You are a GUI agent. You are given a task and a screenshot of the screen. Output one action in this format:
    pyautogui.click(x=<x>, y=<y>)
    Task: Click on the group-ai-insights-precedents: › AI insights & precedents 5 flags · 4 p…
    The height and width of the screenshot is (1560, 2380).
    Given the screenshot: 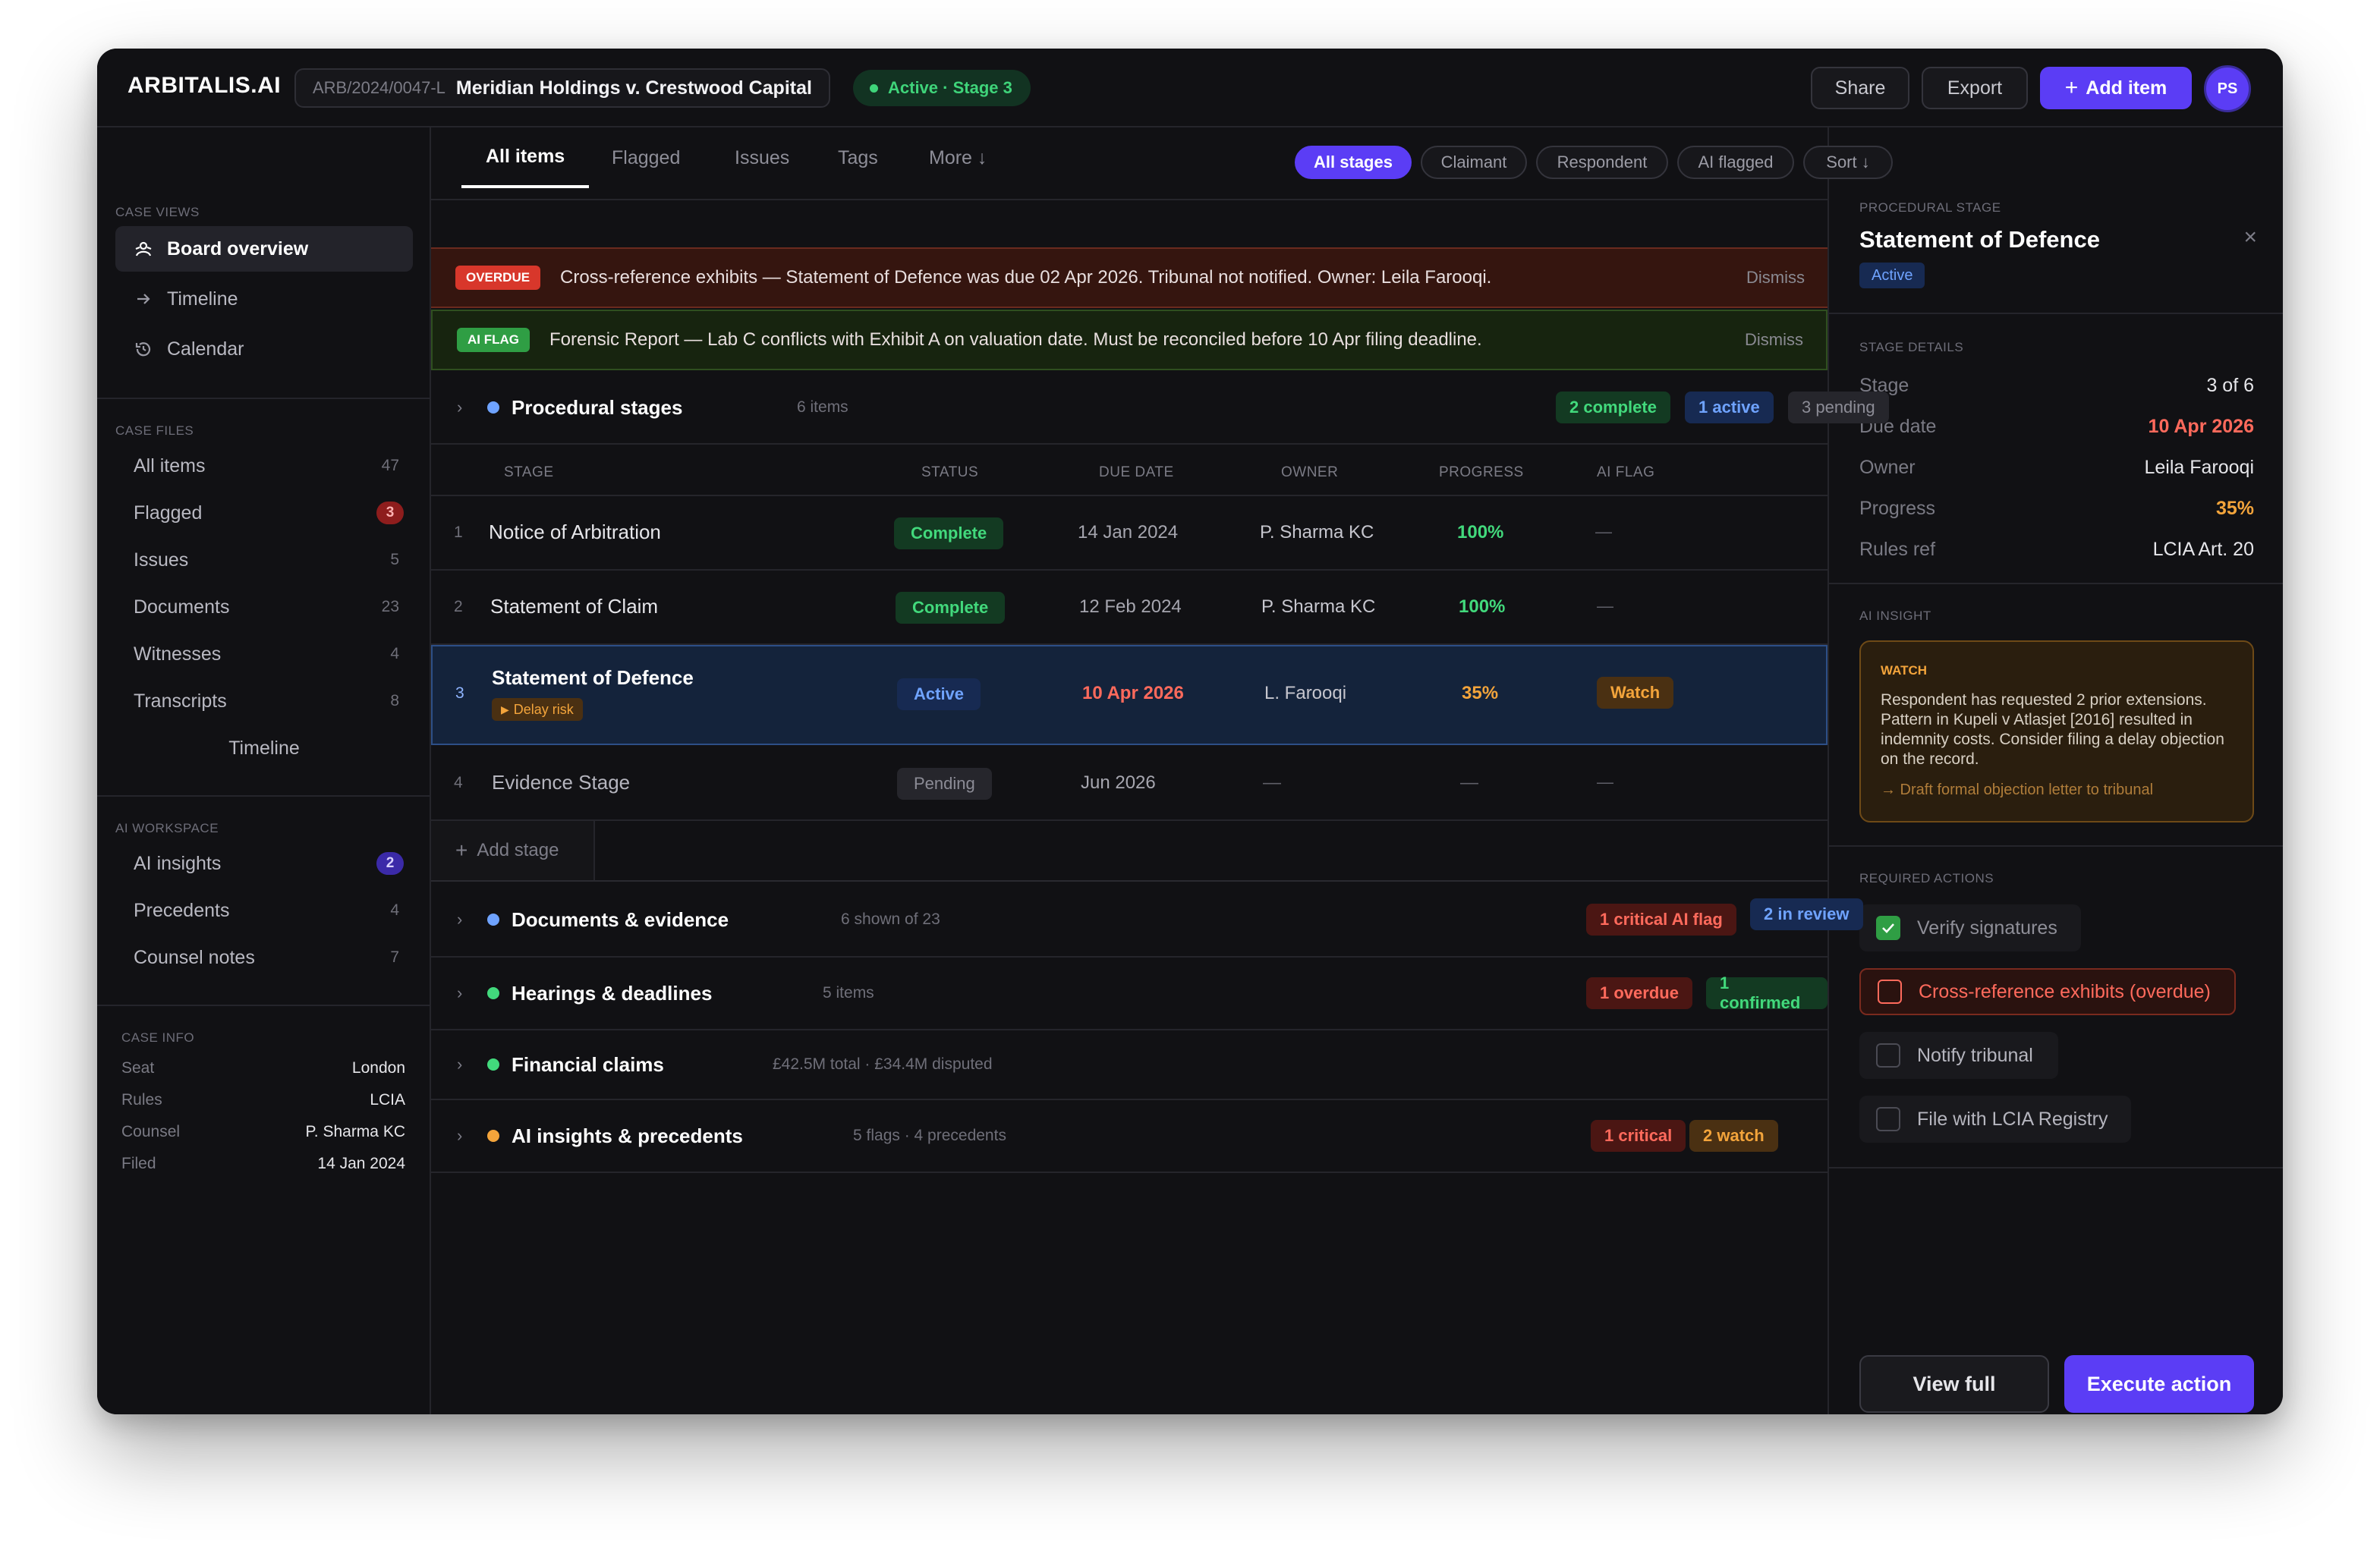 What is the action you would take?
    pyautogui.click(x=1129, y=1136)
    